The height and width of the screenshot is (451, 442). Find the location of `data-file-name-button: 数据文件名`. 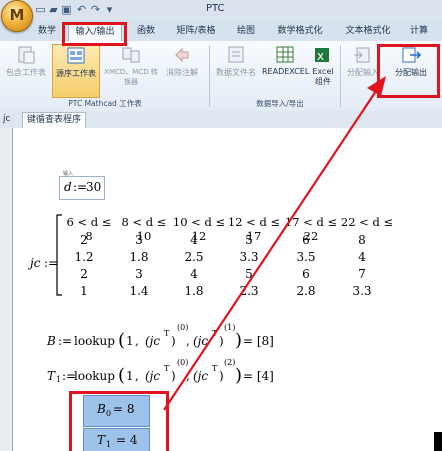

data-file-name-button: 数据文件名 is located at coordinates (236, 70).